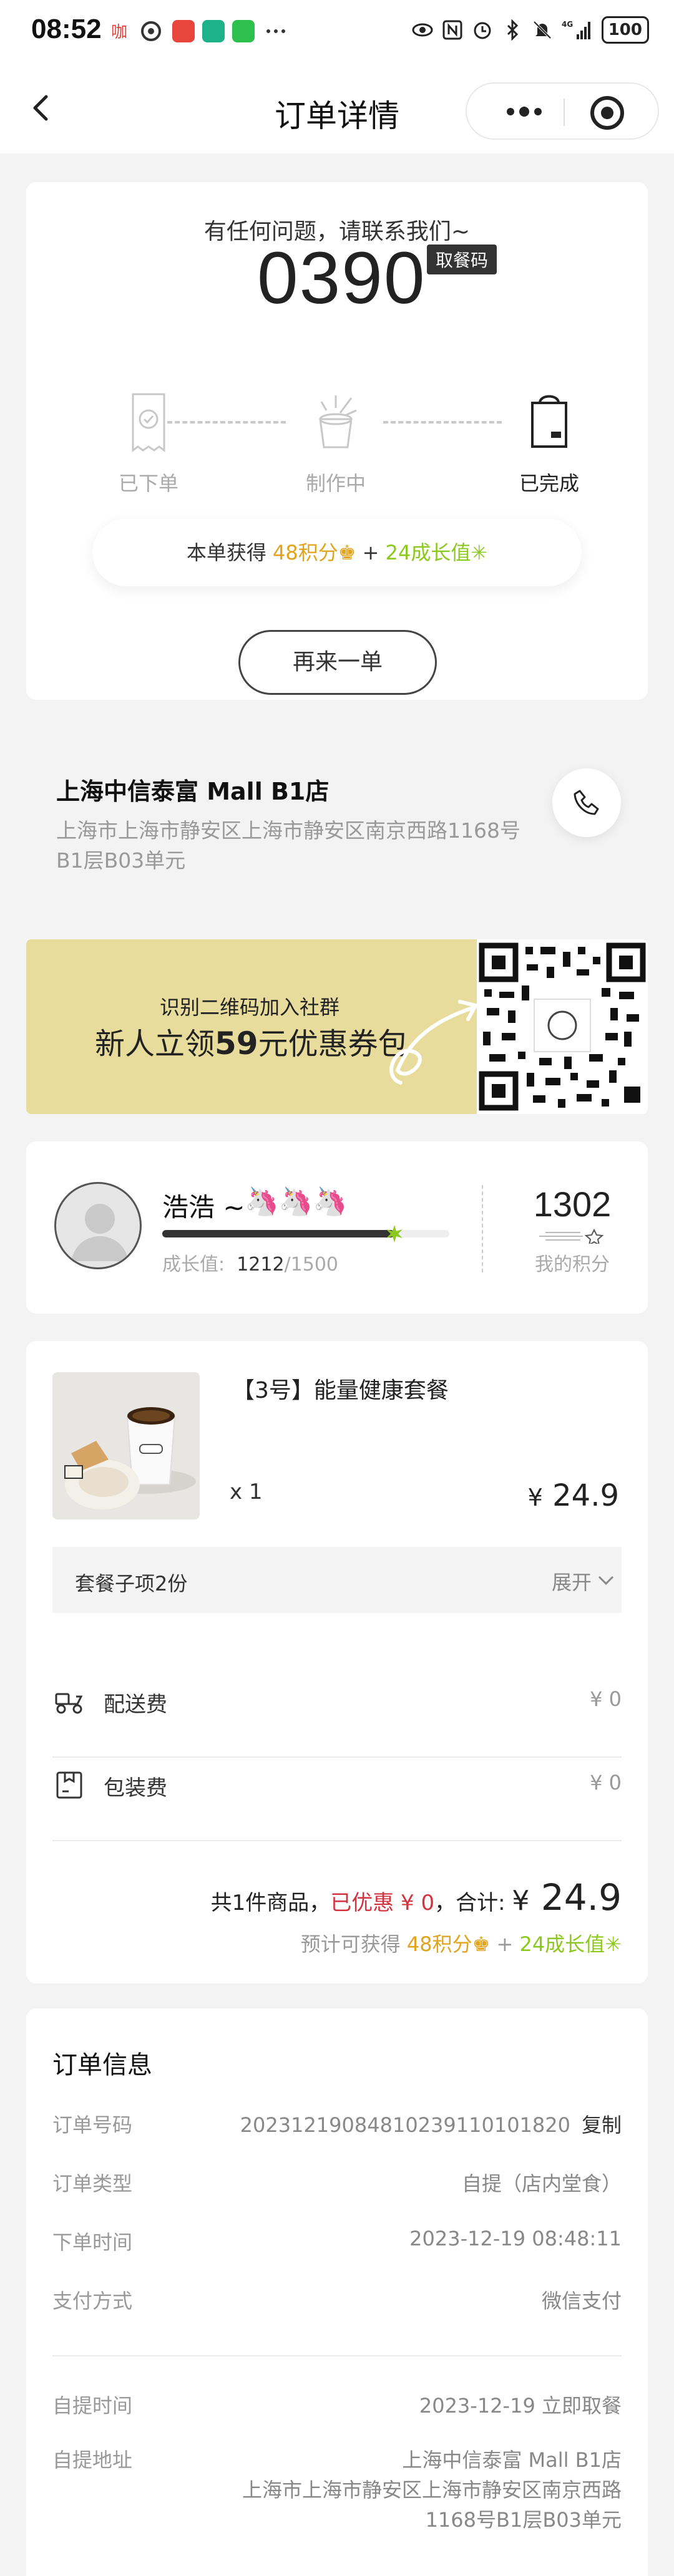 This screenshot has width=674, height=2576. Describe the element at coordinates (126, 1445) in the screenshot. I see `coffee-set-image` at that location.